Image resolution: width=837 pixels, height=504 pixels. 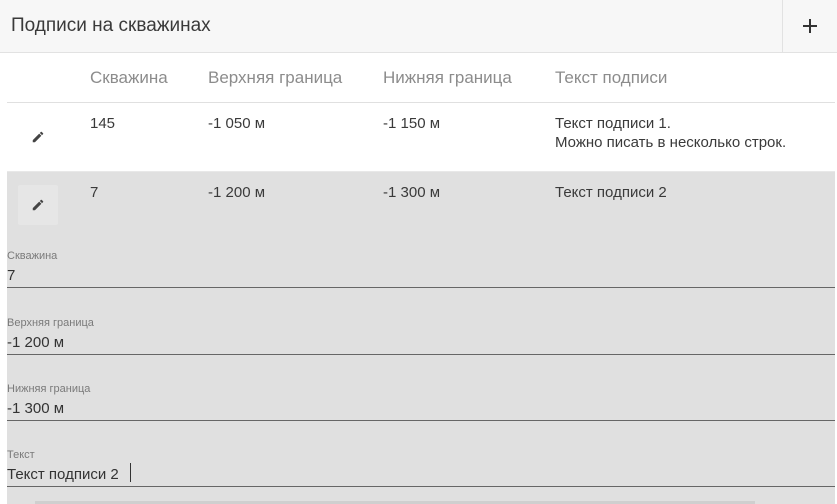 I want to click on cell-top: -1 200 м, so click(x=237, y=192).